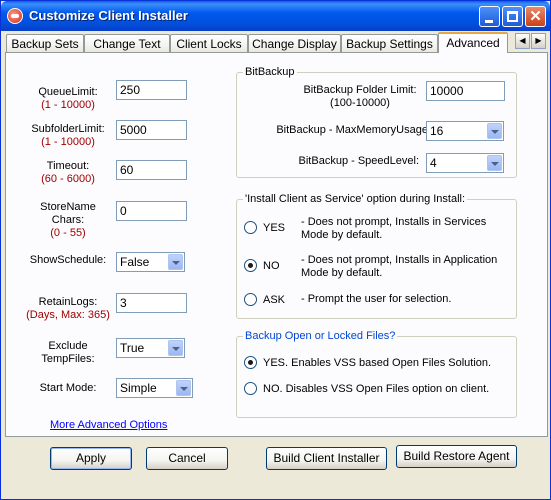  I want to click on storename-chars-input: 0, so click(151, 211).